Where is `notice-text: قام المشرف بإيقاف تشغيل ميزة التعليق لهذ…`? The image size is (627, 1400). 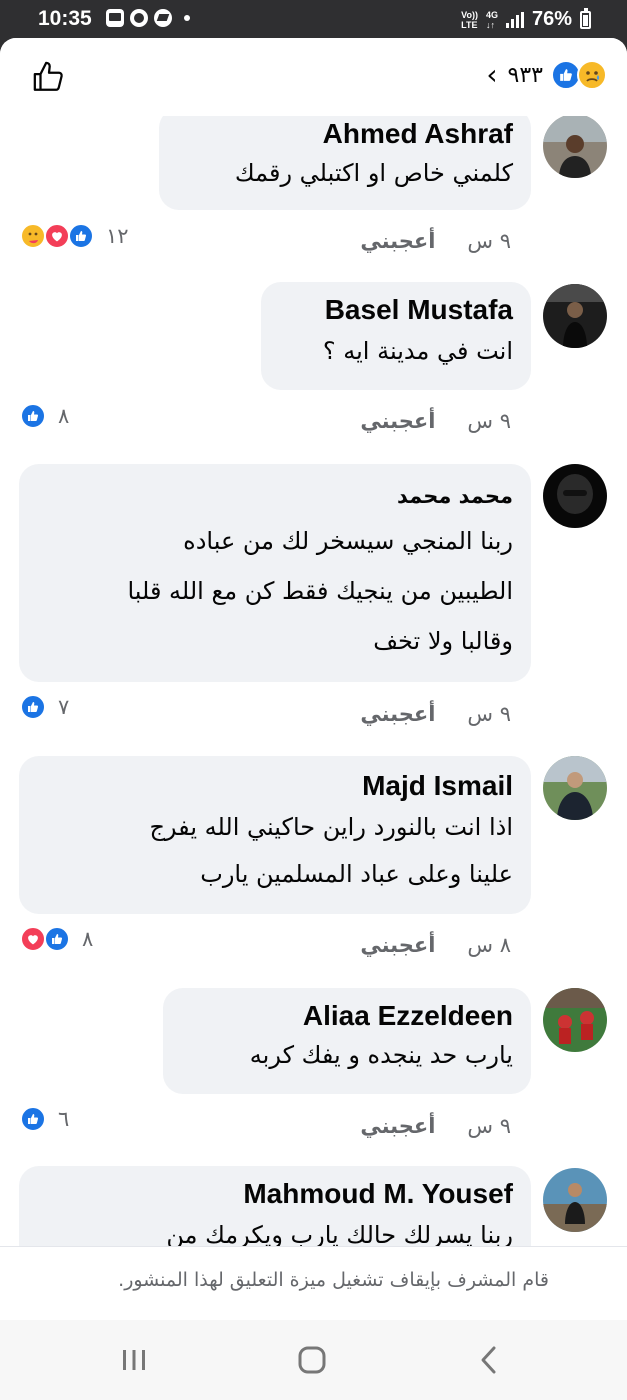
notice-text: قام المشرف بإيقاف تشغيل ميزة التعليق لهذ… is located at coordinates (333, 1280).